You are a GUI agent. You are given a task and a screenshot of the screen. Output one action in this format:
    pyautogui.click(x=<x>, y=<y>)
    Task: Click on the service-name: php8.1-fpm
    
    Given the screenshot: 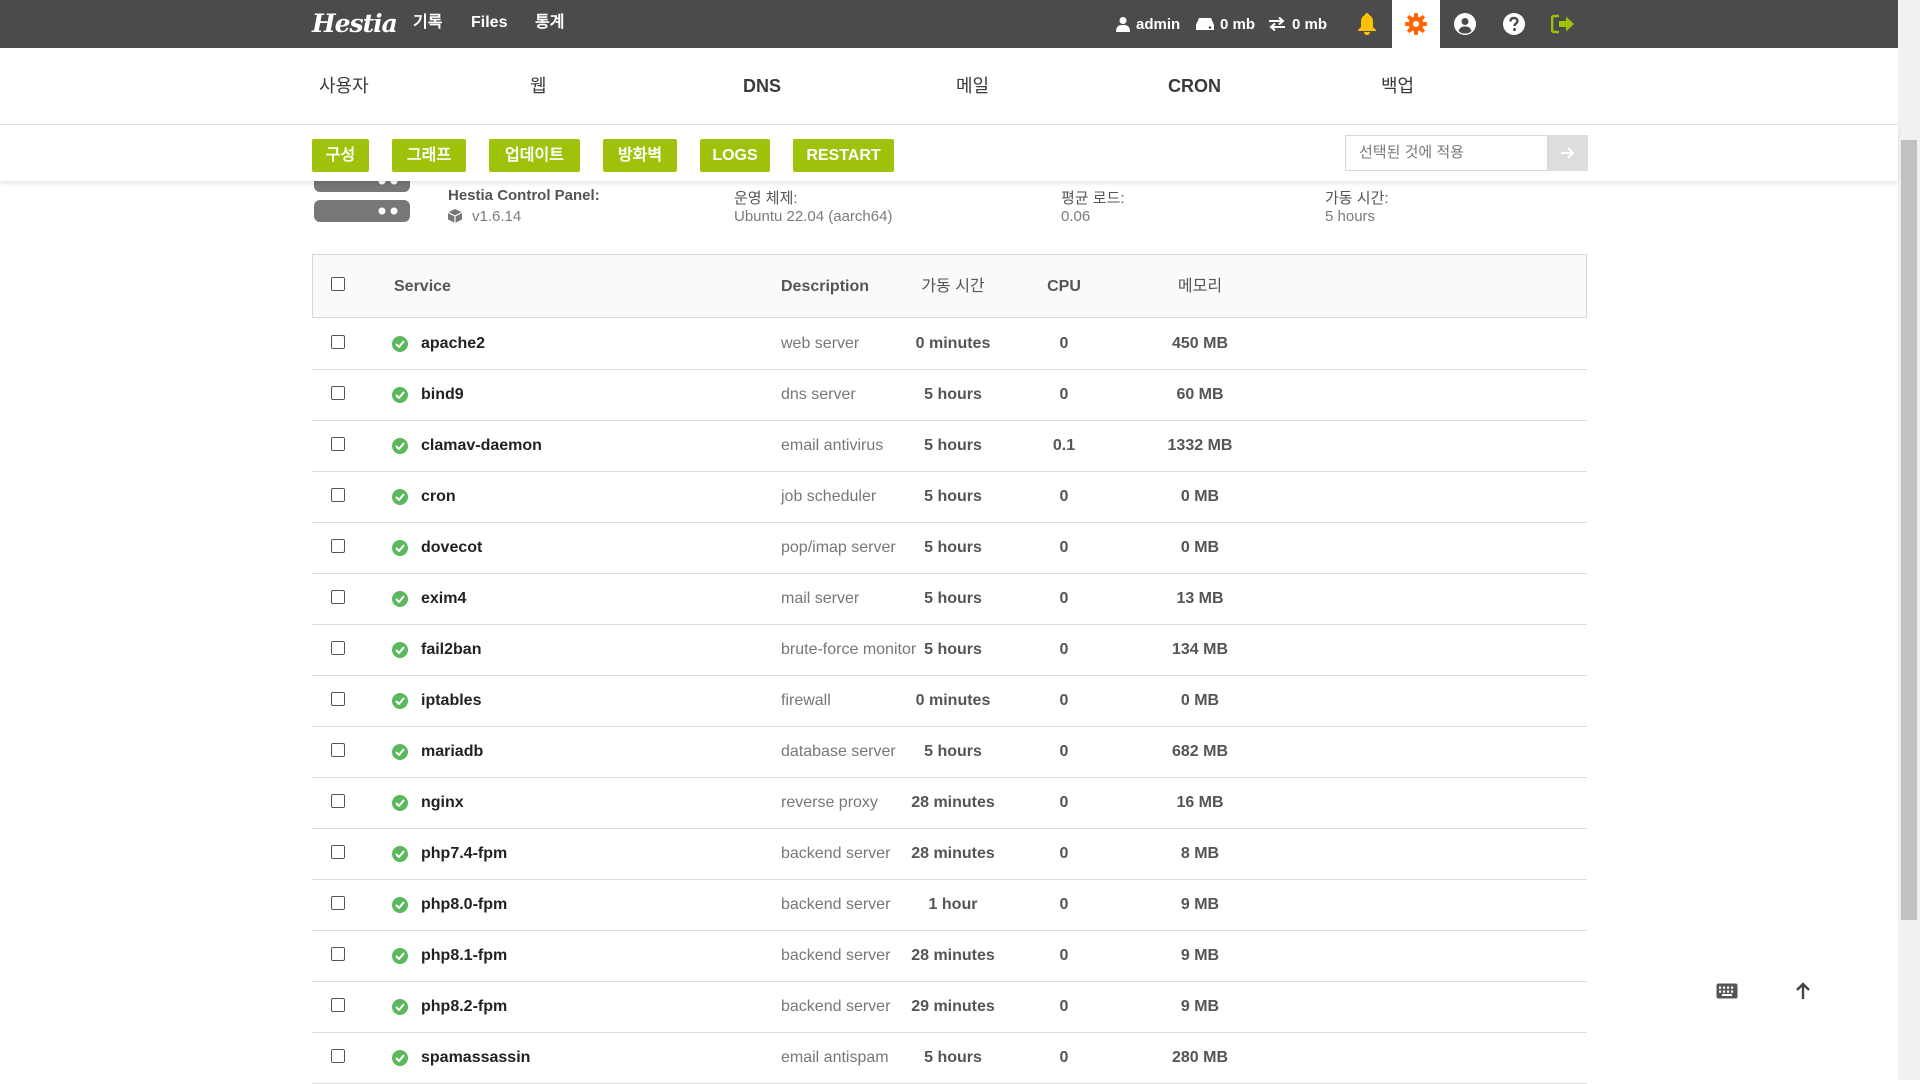 What is the action you would take?
    pyautogui.click(x=464, y=955)
    